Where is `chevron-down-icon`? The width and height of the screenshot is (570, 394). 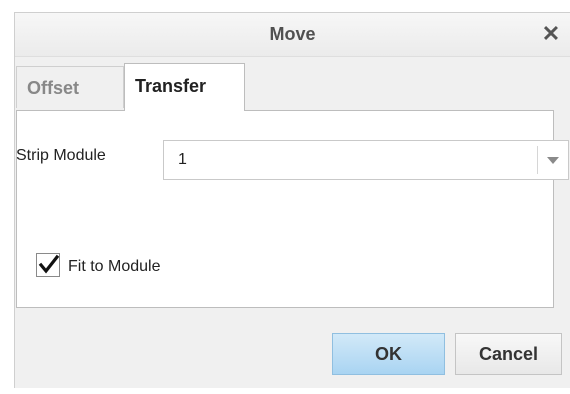
chevron-down-icon is located at coordinates (553, 160).